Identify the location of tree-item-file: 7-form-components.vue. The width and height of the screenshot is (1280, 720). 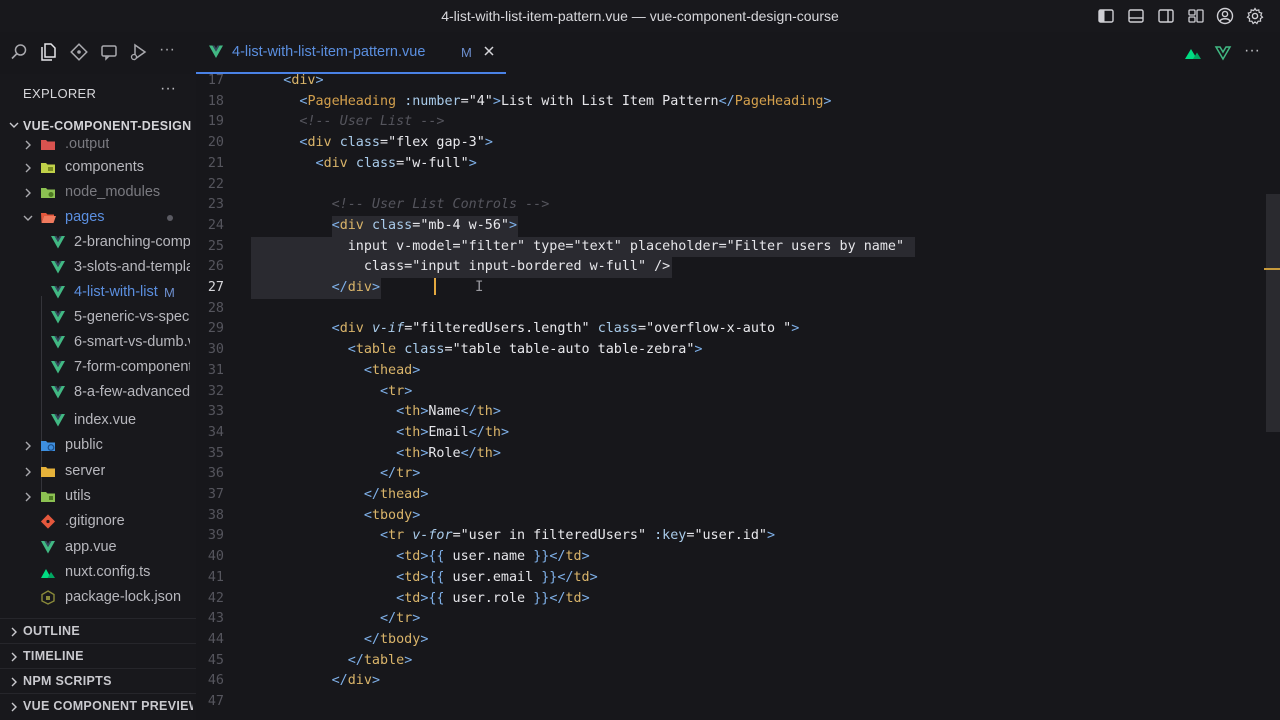
(98, 367).